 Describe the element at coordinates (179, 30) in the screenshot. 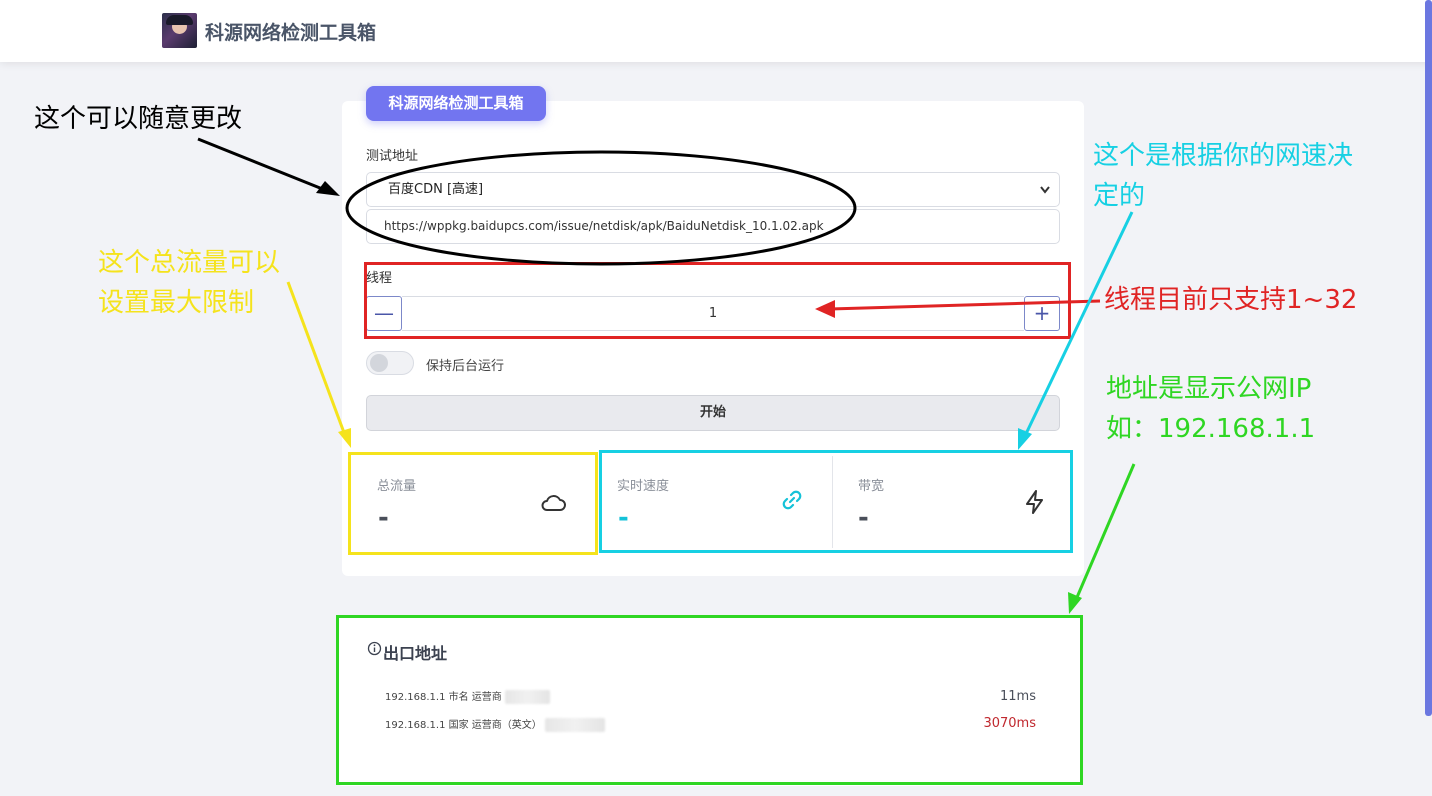

I see `avatar-logo-icon` at that location.